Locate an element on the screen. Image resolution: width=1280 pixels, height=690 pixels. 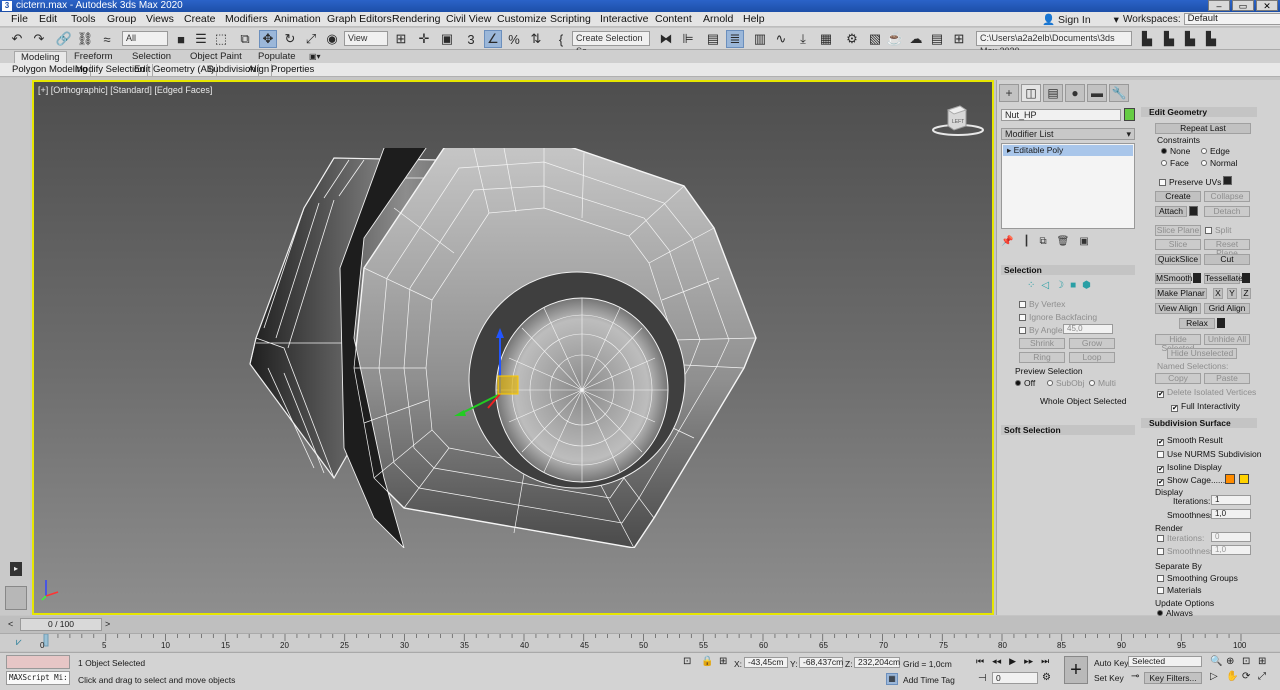
menu-rendering: Rendering is located at coordinates (416, 19).